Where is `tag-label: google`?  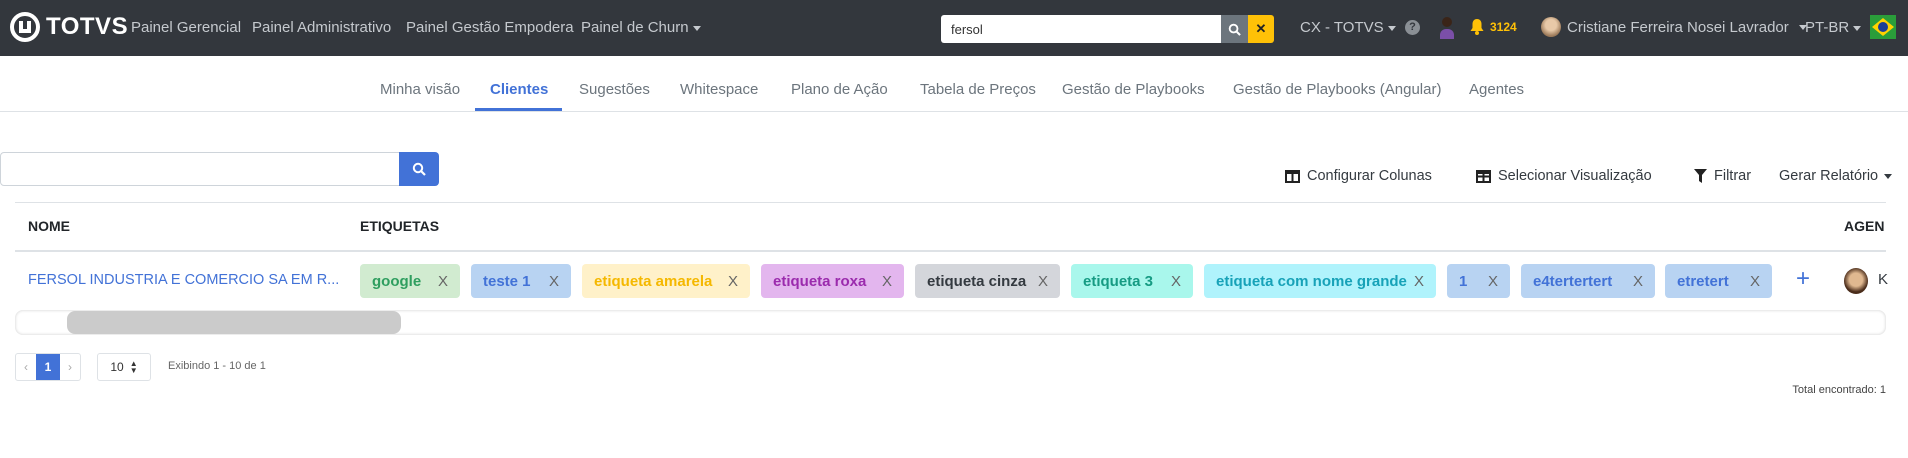 tag-label: google is located at coordinates (397, 281).